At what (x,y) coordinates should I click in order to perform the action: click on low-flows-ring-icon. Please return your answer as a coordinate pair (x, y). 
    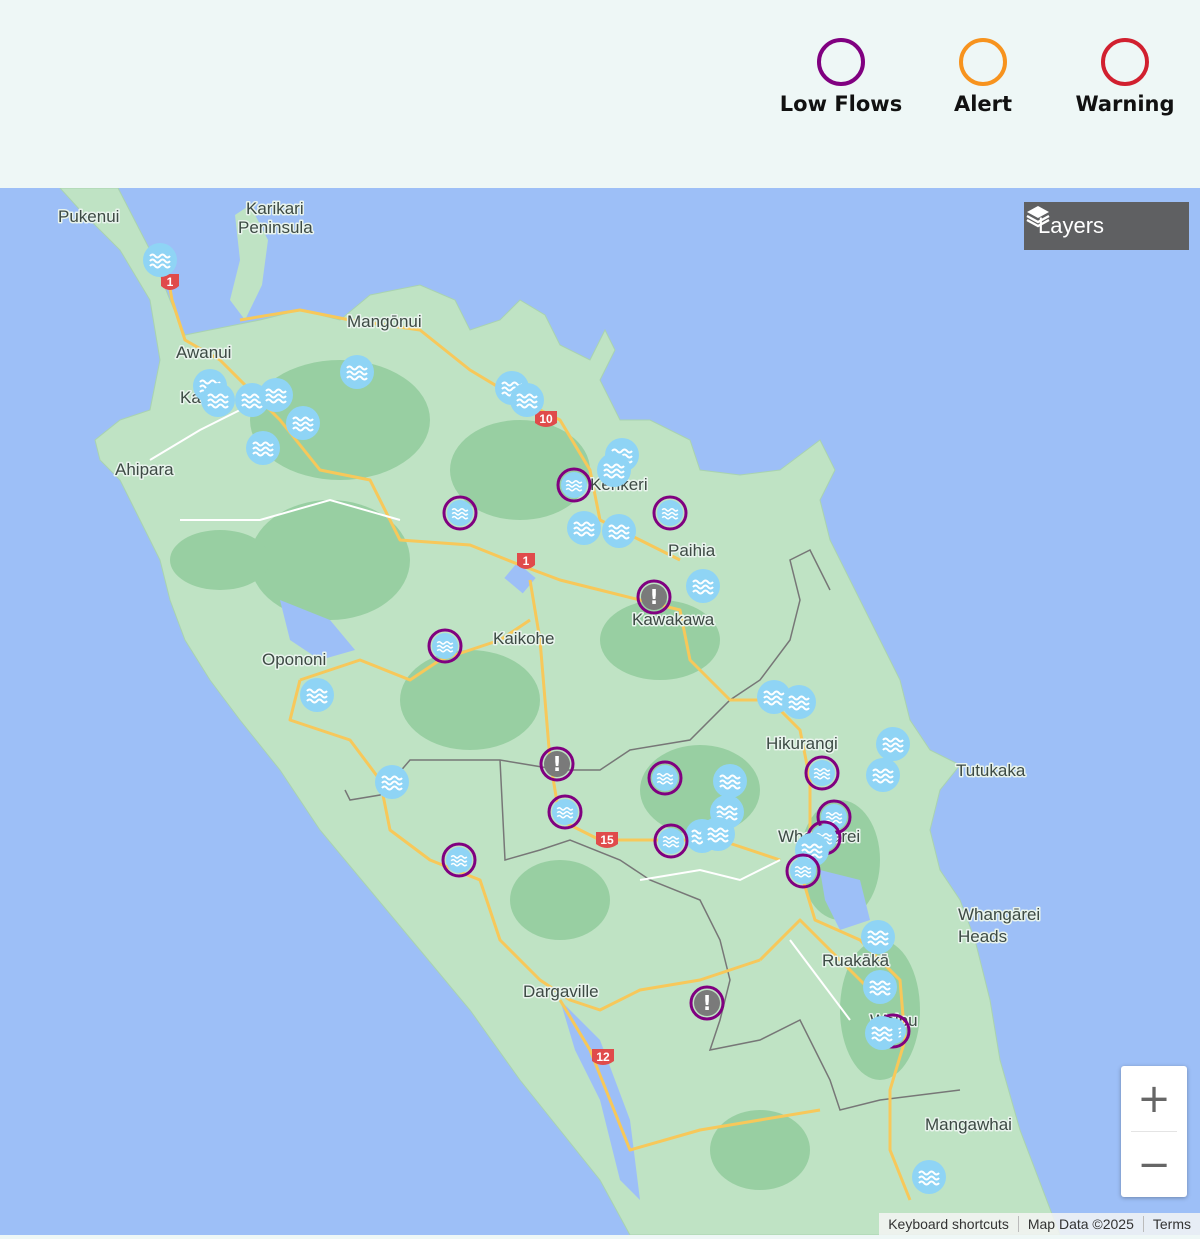
    Looking at the image, I should click on (841, 62).